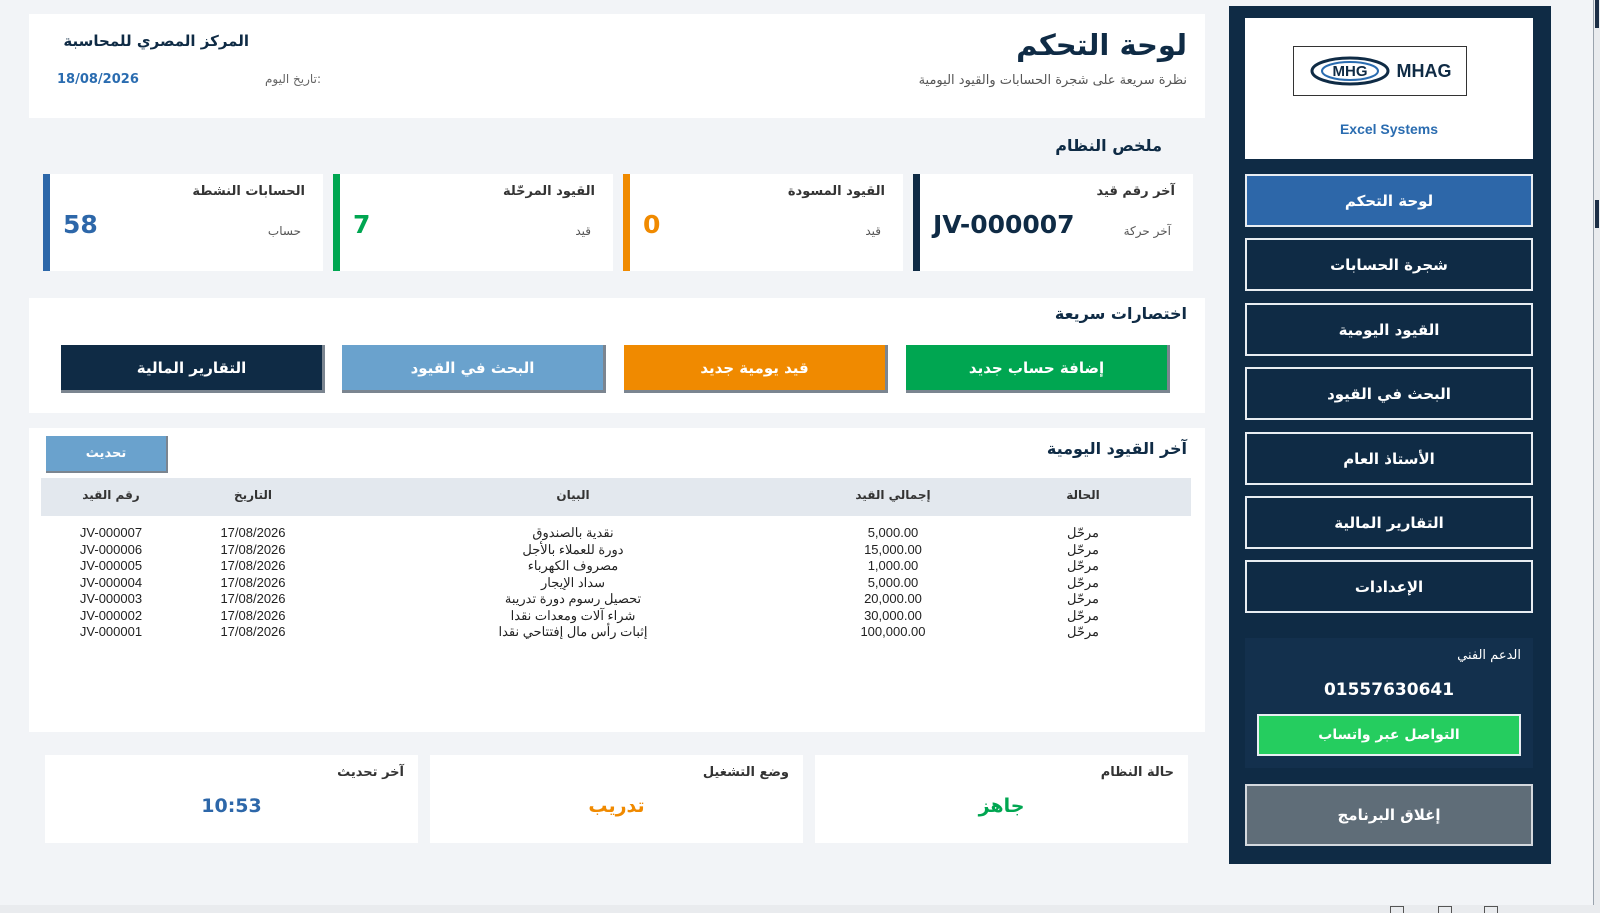  What do you see at coordinates (893, 532) in the screenshot?
I see `cell-total: 5,000.00` at bounding box center [893, 532].